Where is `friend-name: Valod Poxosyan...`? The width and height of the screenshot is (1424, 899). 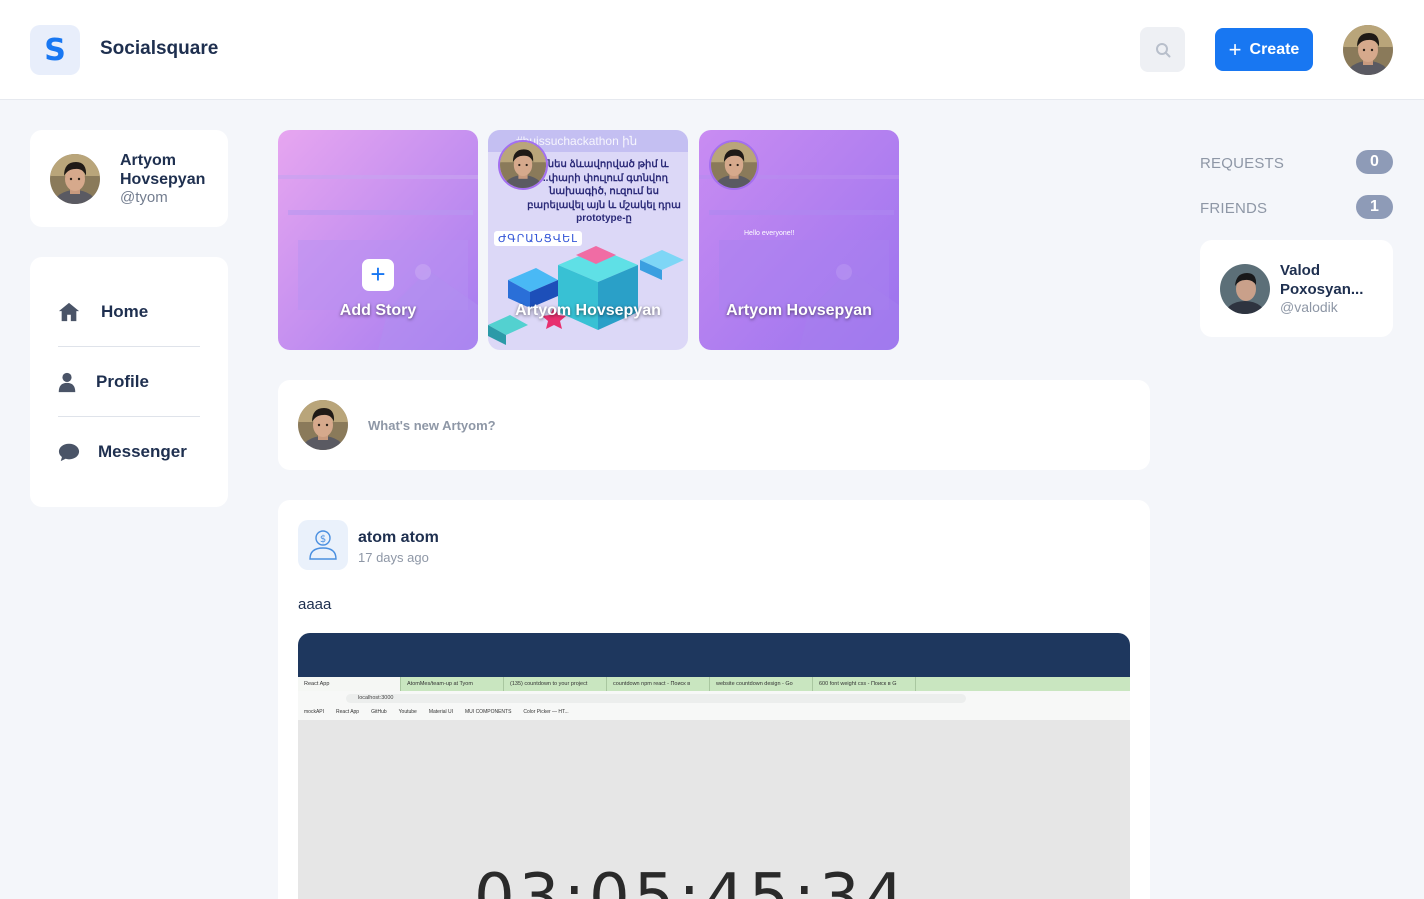 friend-name: Valod Poxosyan... is located at coordinates (1322, 280).